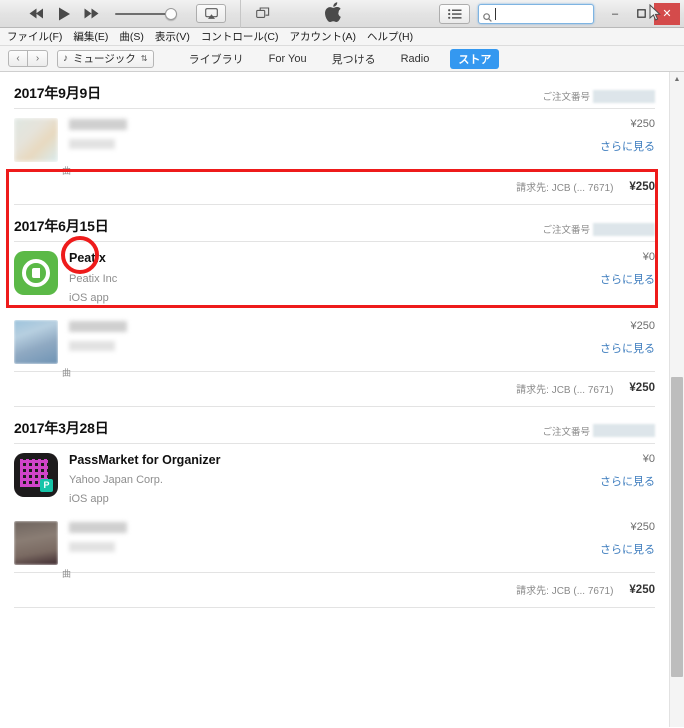  What do you see at coordinates (172, 36) in the screenshot?
I see `menu-item-view: 表示(V)` at bounding box center [172, 36].